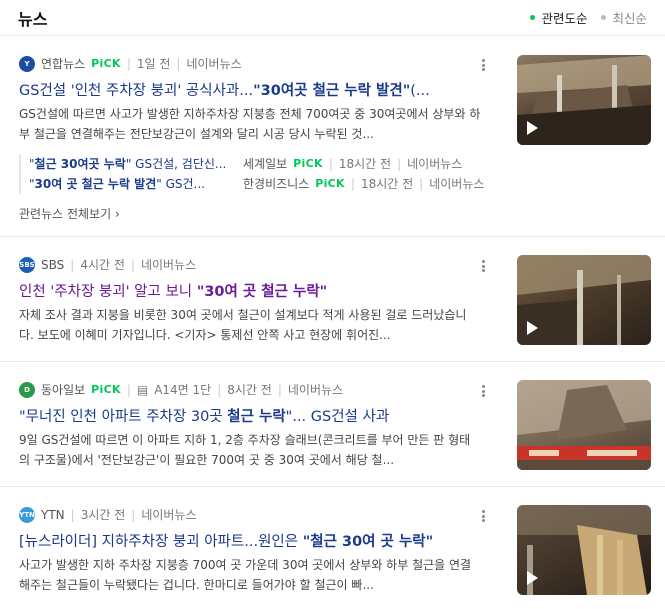 This screenshot has width=665, height=609. I want to click on press-name: SBS, so click(52, 265).